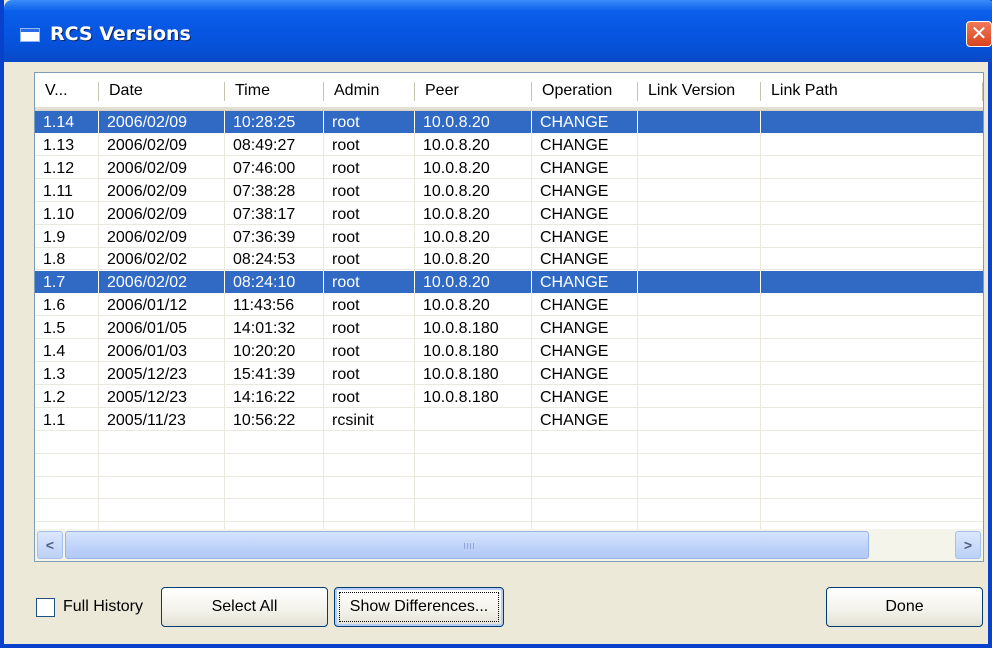 The image size is (992, 648). Describe the element at coordinates (244, 607) in the screenshot. I see `select-all-button: Select All` at that location.